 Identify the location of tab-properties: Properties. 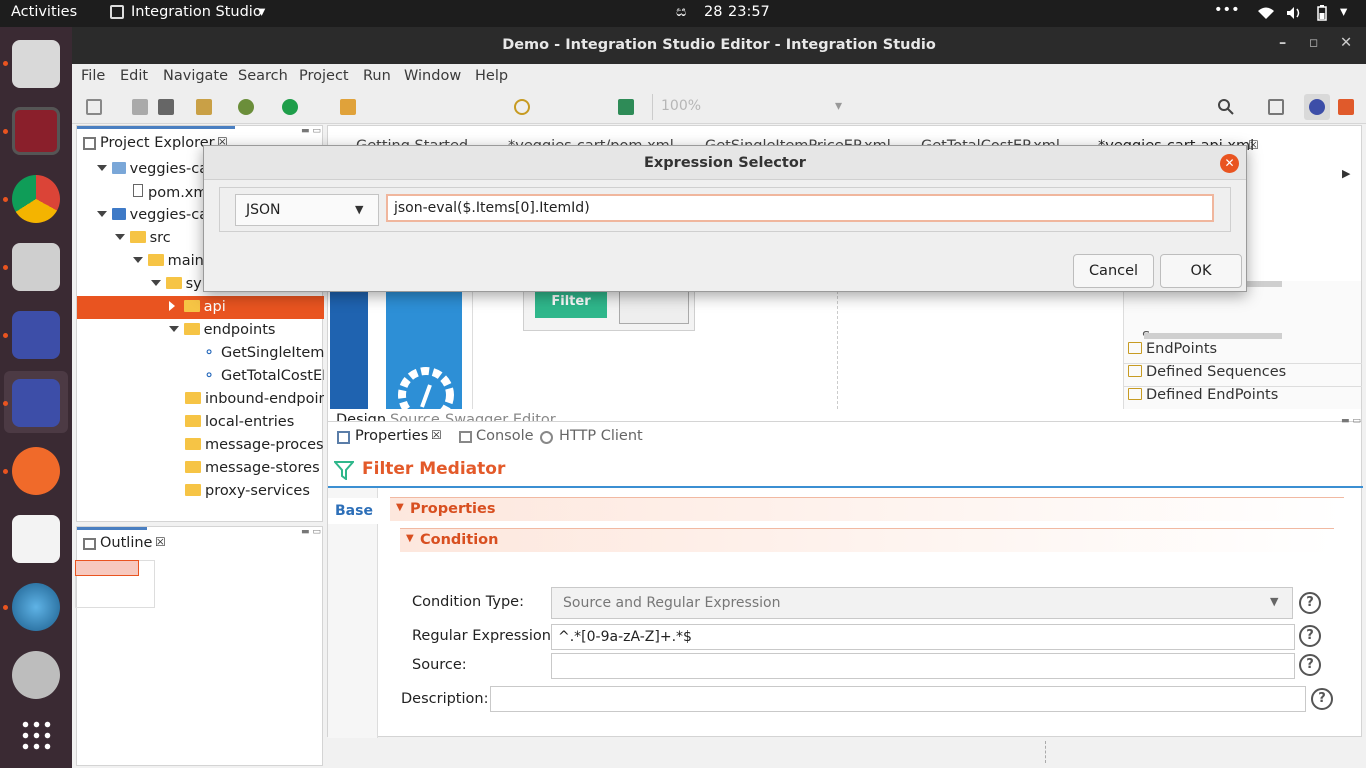
(391, 436).